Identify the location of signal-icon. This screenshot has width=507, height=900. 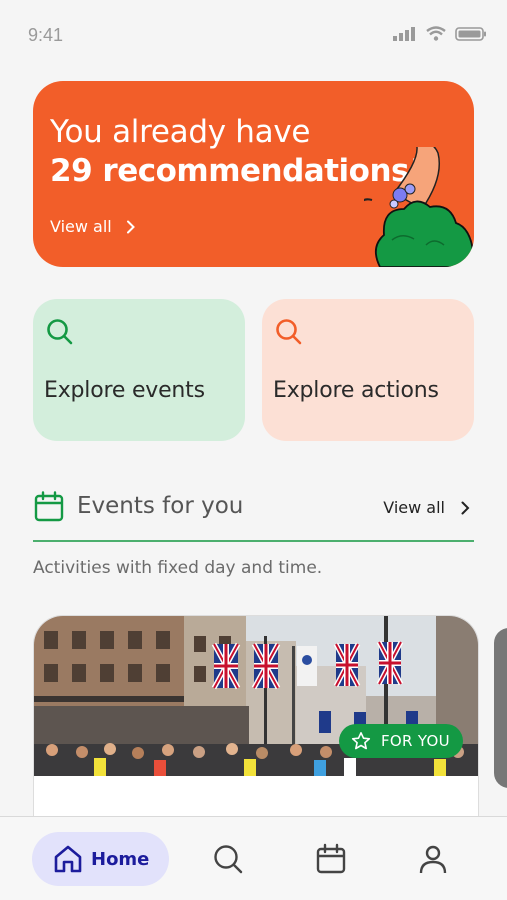
(404, 33).